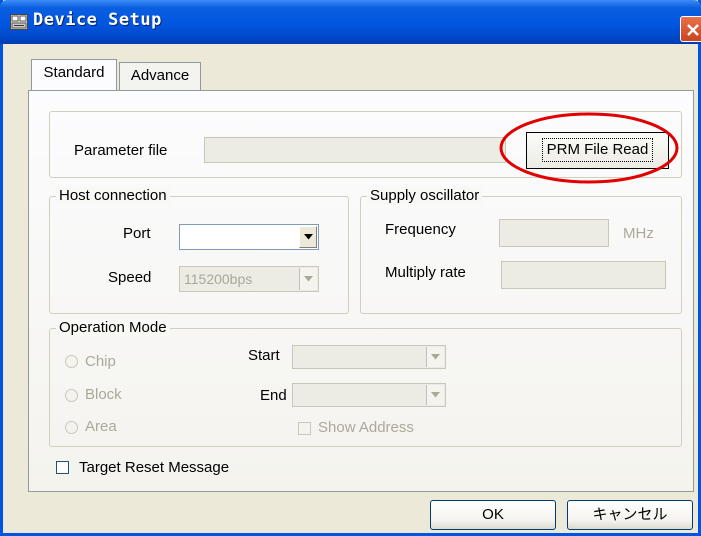 This screenshot has width=701, height=536. What do you see at coordinates (249, 237) in the screenshot?
I see `port-select` at bounding box center [249, 237].